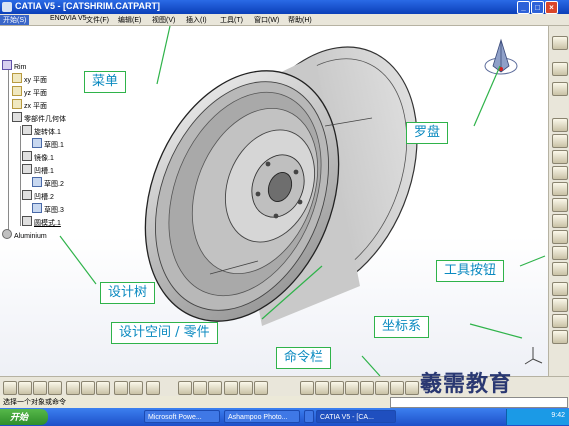  Describe the element at coordinates (397, 388) in the screenshot. I see `normal-view-button` at that location.